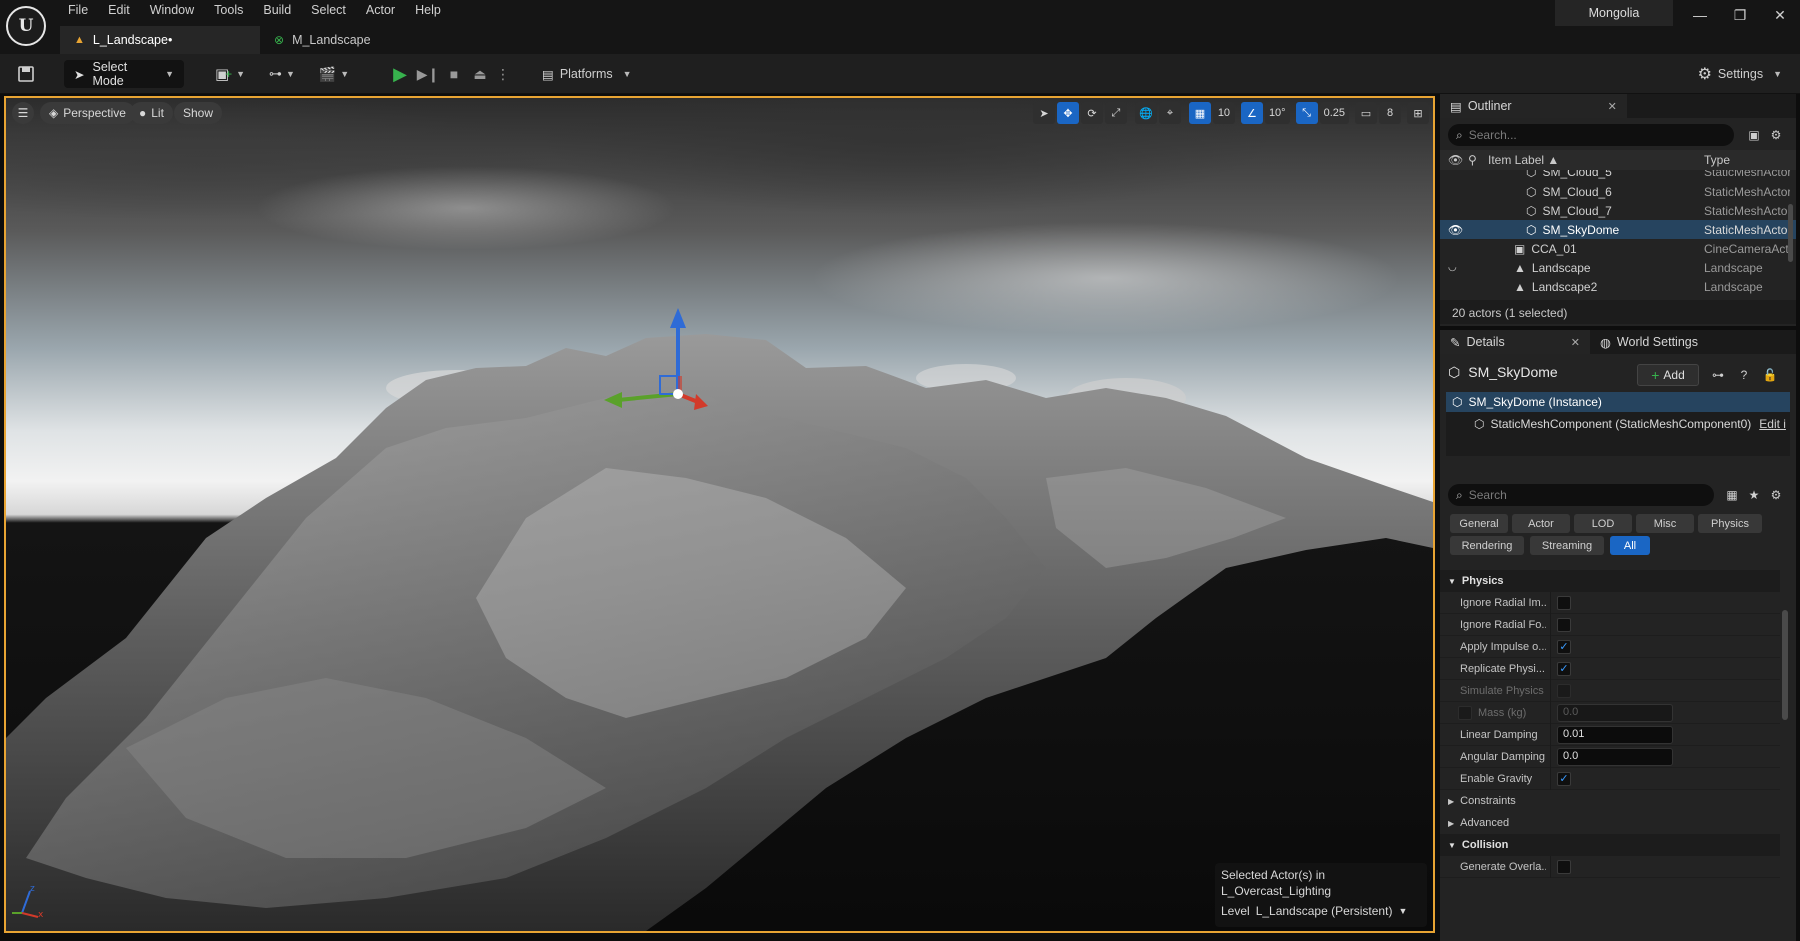  What do you see at coordinates (1618, 229) in the screenshot?
I see `outliner-row-selected: 👁 ⬡ SM_SkyDome StaticMeshActor` at bounding box center [1618, 229].